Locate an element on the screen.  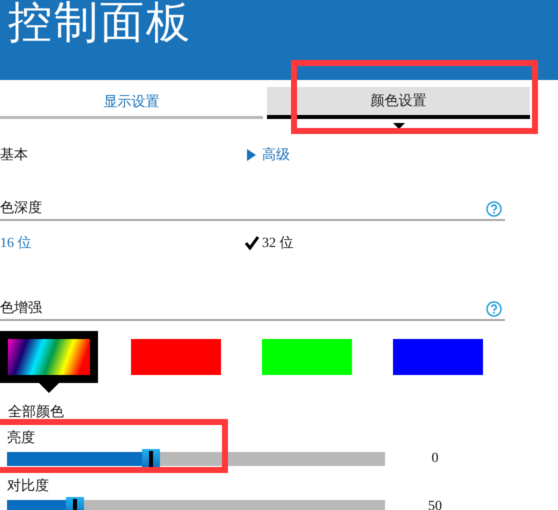
slider-value: 0 is located at coordinates (435, 459).